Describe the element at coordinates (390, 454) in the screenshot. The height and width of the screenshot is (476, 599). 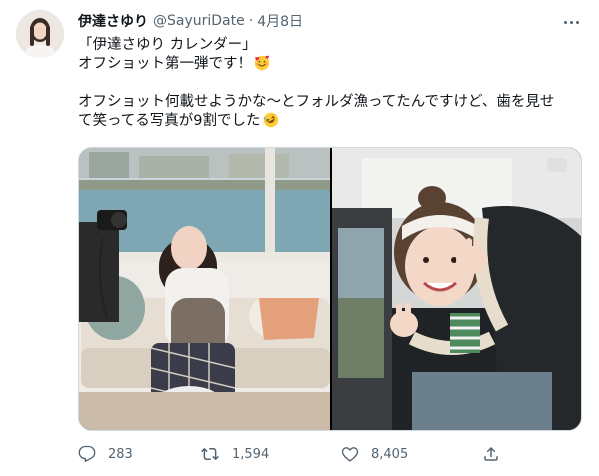
I see `like-count: 8,405` at that location.